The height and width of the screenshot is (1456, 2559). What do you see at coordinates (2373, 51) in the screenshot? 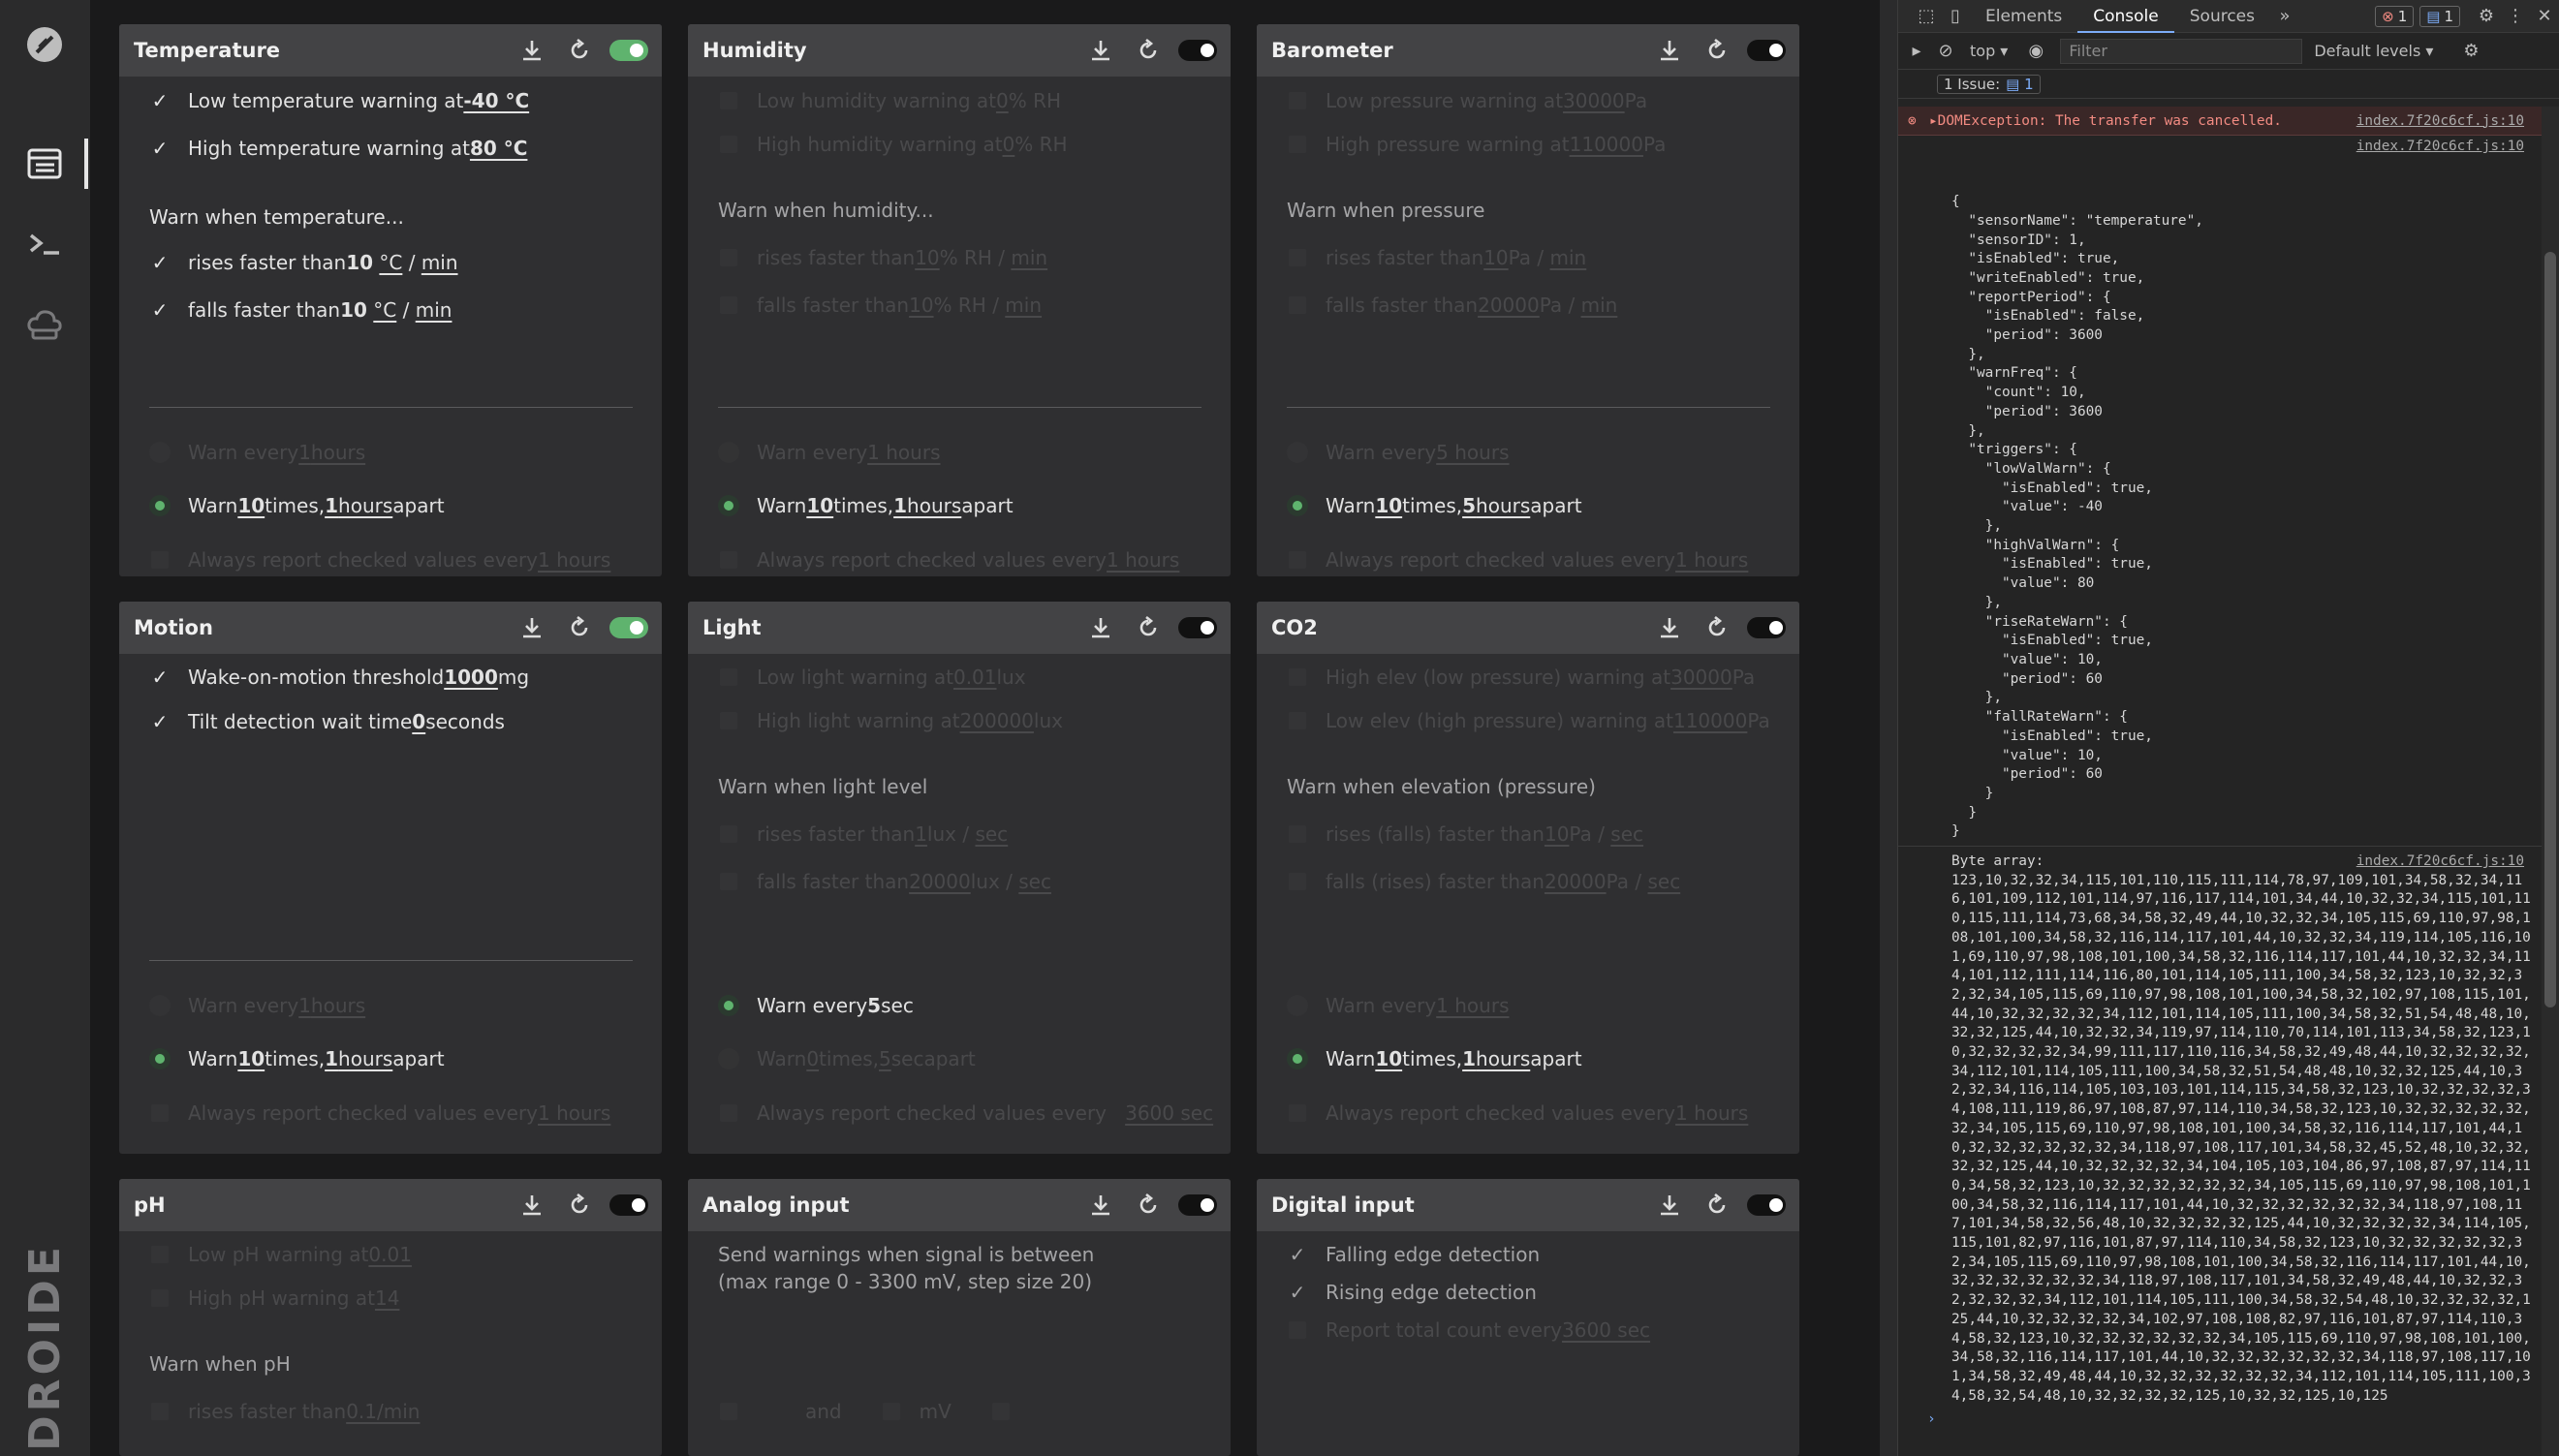
I see `levels-select: Default levels ▾` at bounding box center [2373, 51].